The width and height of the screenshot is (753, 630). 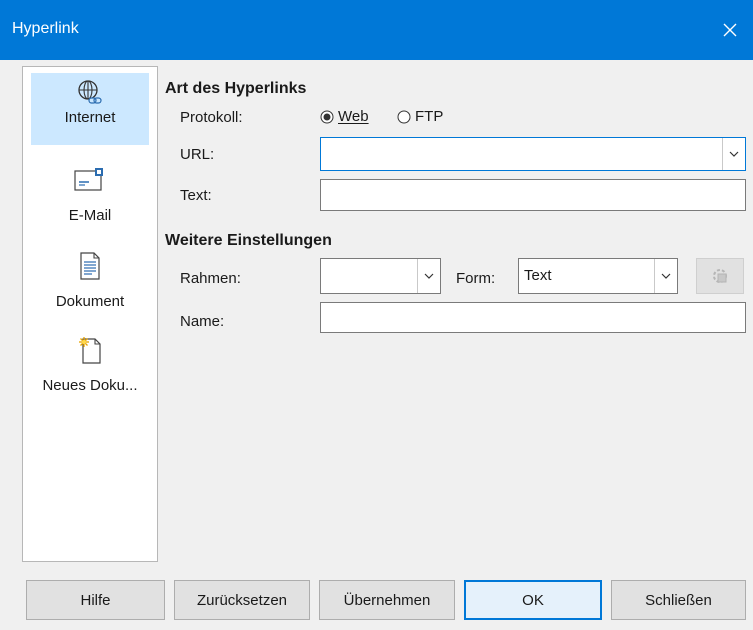 I want to click on title-bar: Hyperlink, so click(x=376, y=30).